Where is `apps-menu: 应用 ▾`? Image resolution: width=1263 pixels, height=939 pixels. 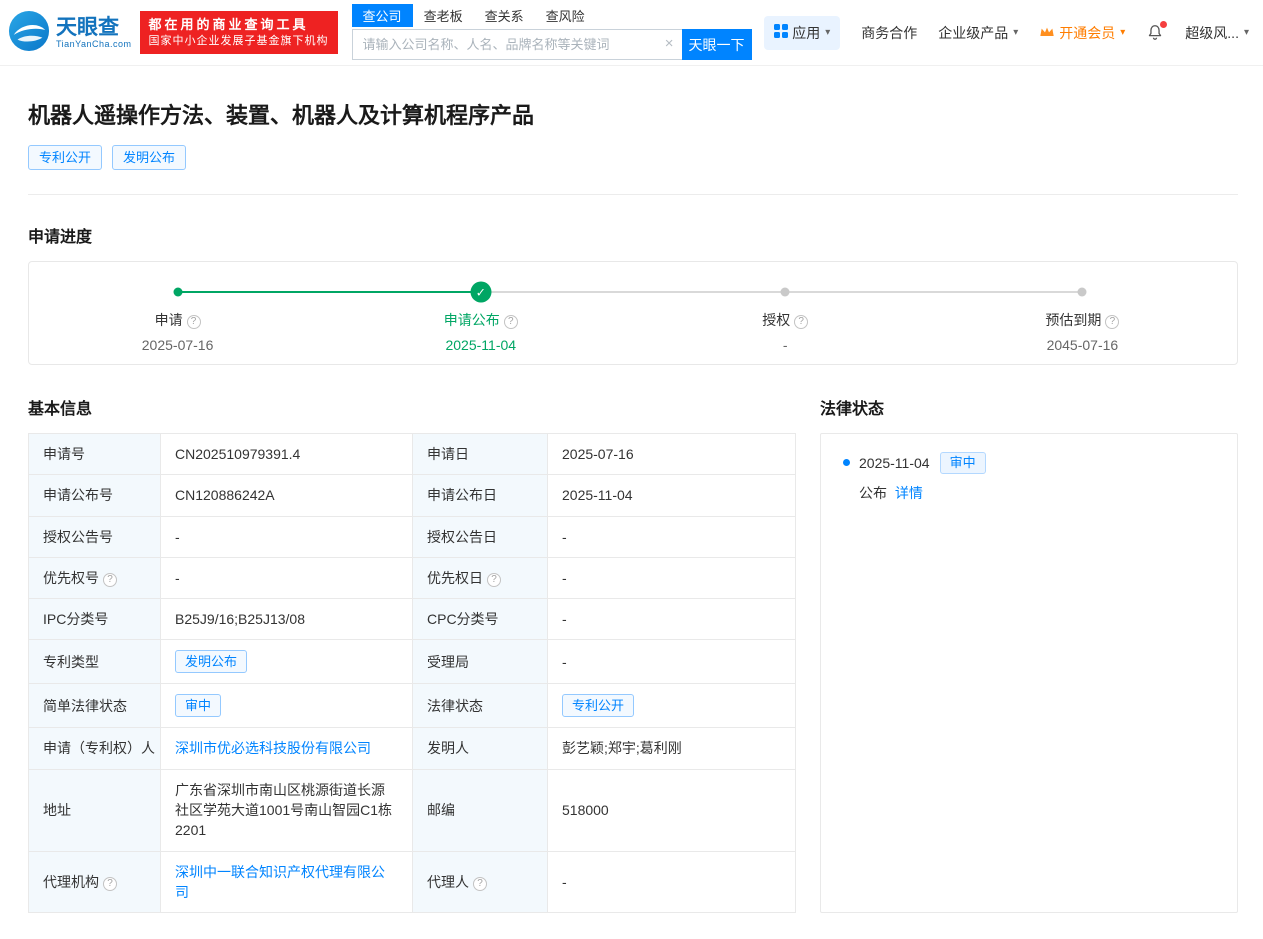
apps-menu: 应用 ▾ is located at coordinates (802, 32).